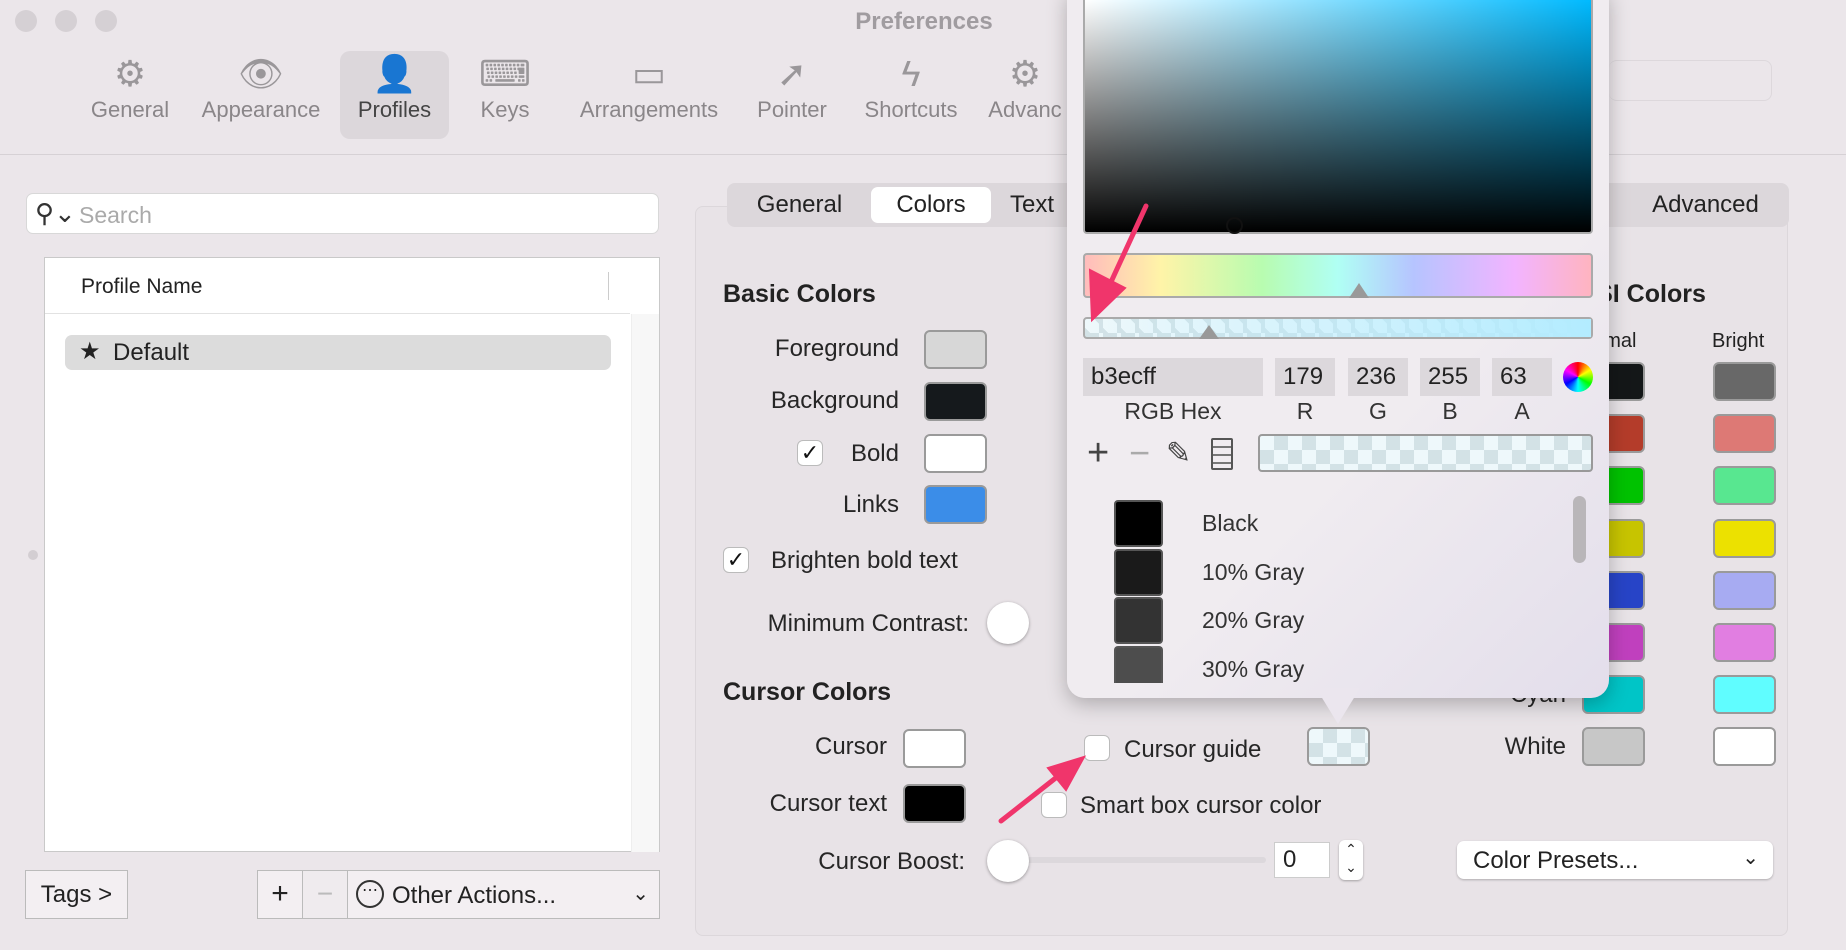 The width and height of the screenshot is (1846, 950). What do you see at coordinates (1073, 513) in the screenshot?
I see `annotation-arrows` at bounding box center [1073, 513].